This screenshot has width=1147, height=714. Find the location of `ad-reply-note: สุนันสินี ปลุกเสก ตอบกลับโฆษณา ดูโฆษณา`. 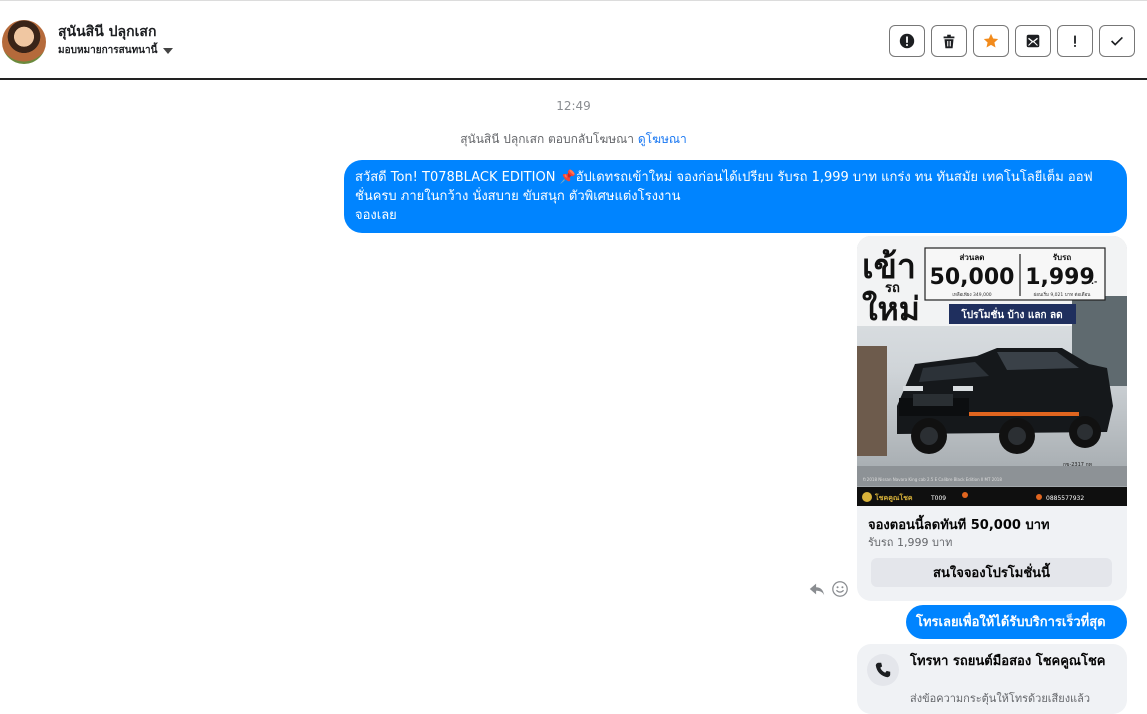

ad-reply-note: สุนันสินี ปลุกเสก ตอบกลับโฆษณา ดูโฆษณา is located at coordinates (573, 139).